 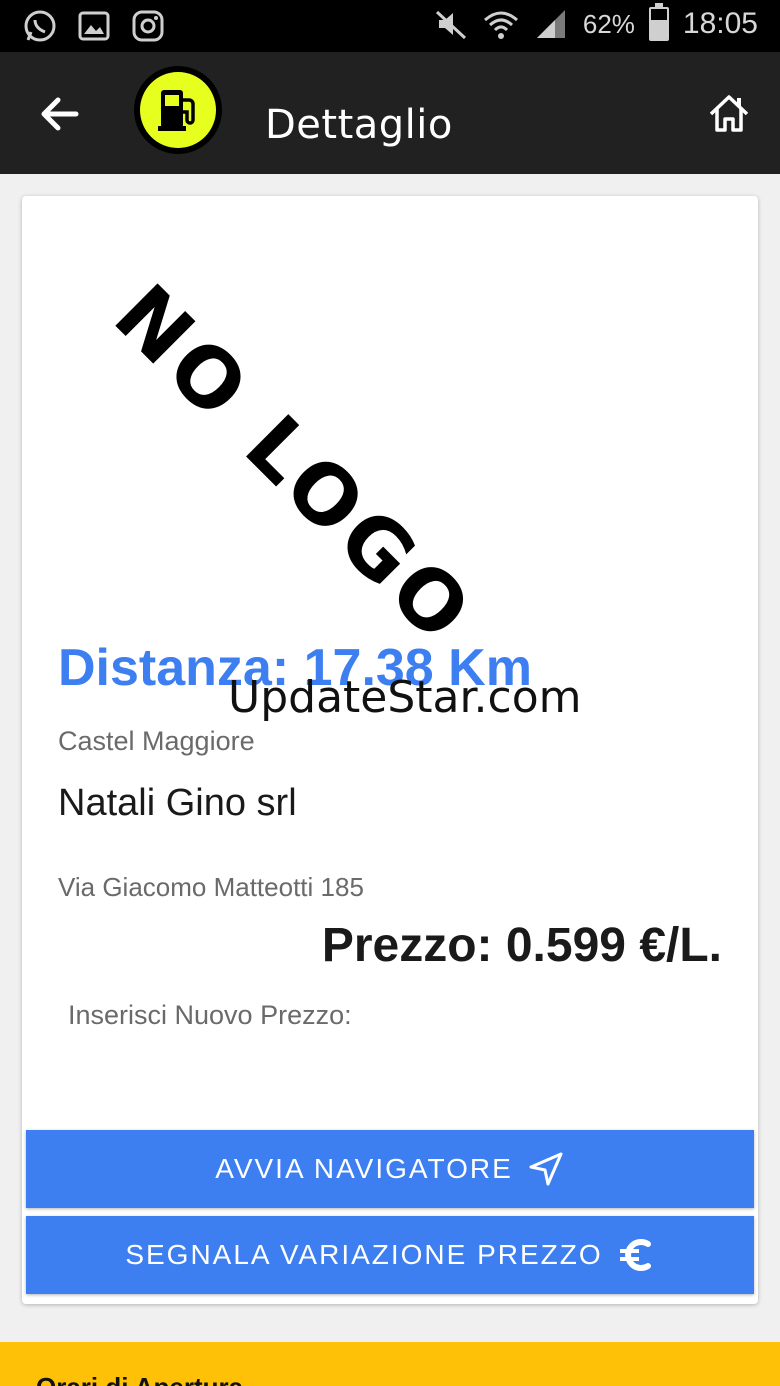 I want to click on opening-hours-section: Orari di Apertura, so click(x=390, y=1364).